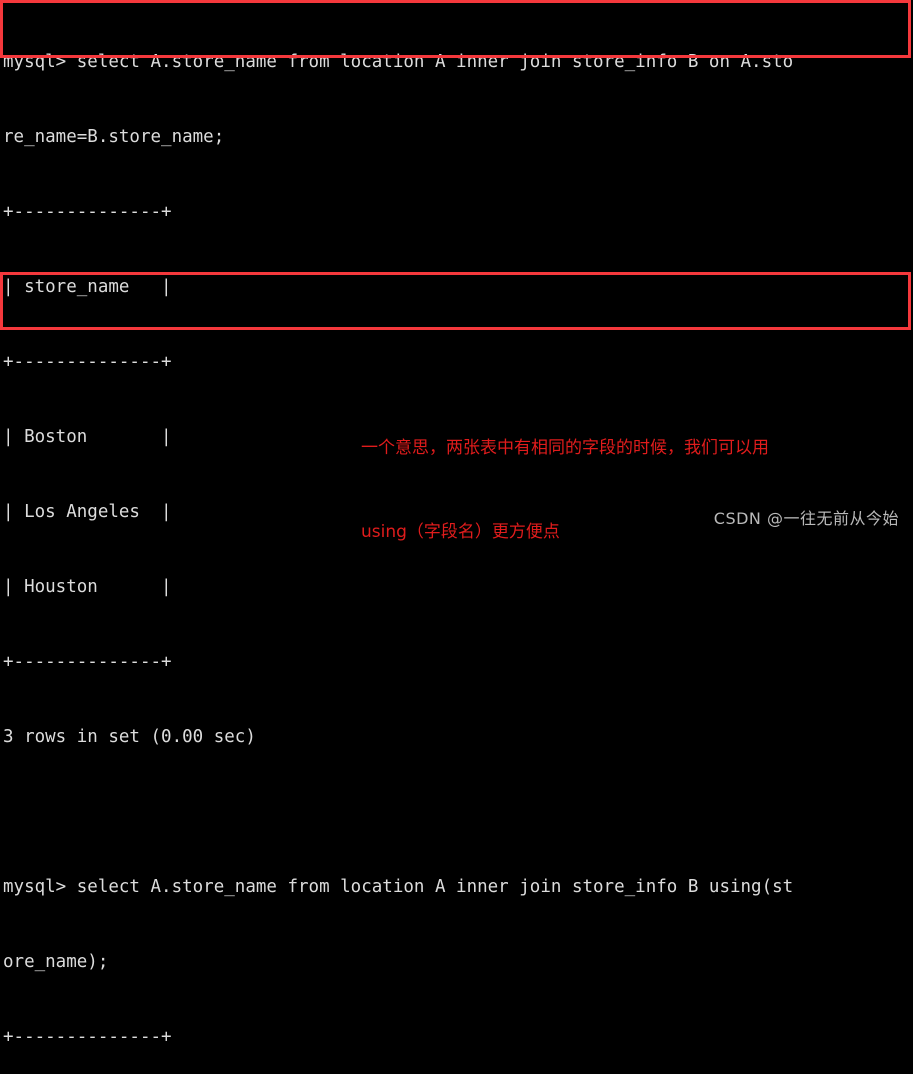 The height and width of the screenshot is (1074, 913). Describe the element at coordinates (87, 587) in the screenshot. I see `table-row: | Houston |` at that location.